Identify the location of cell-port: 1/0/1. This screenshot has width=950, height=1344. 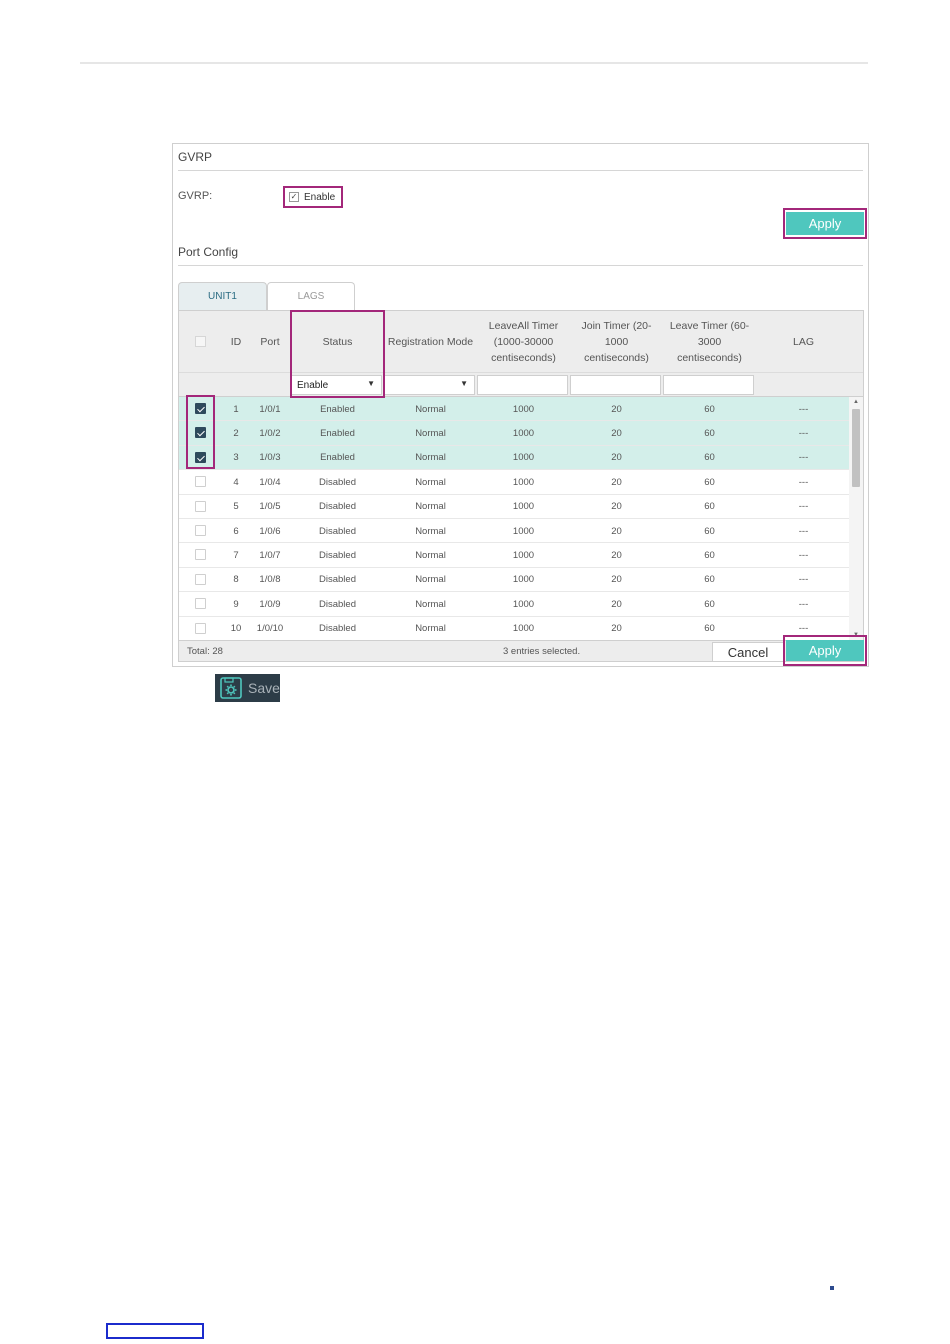
(270, 409).